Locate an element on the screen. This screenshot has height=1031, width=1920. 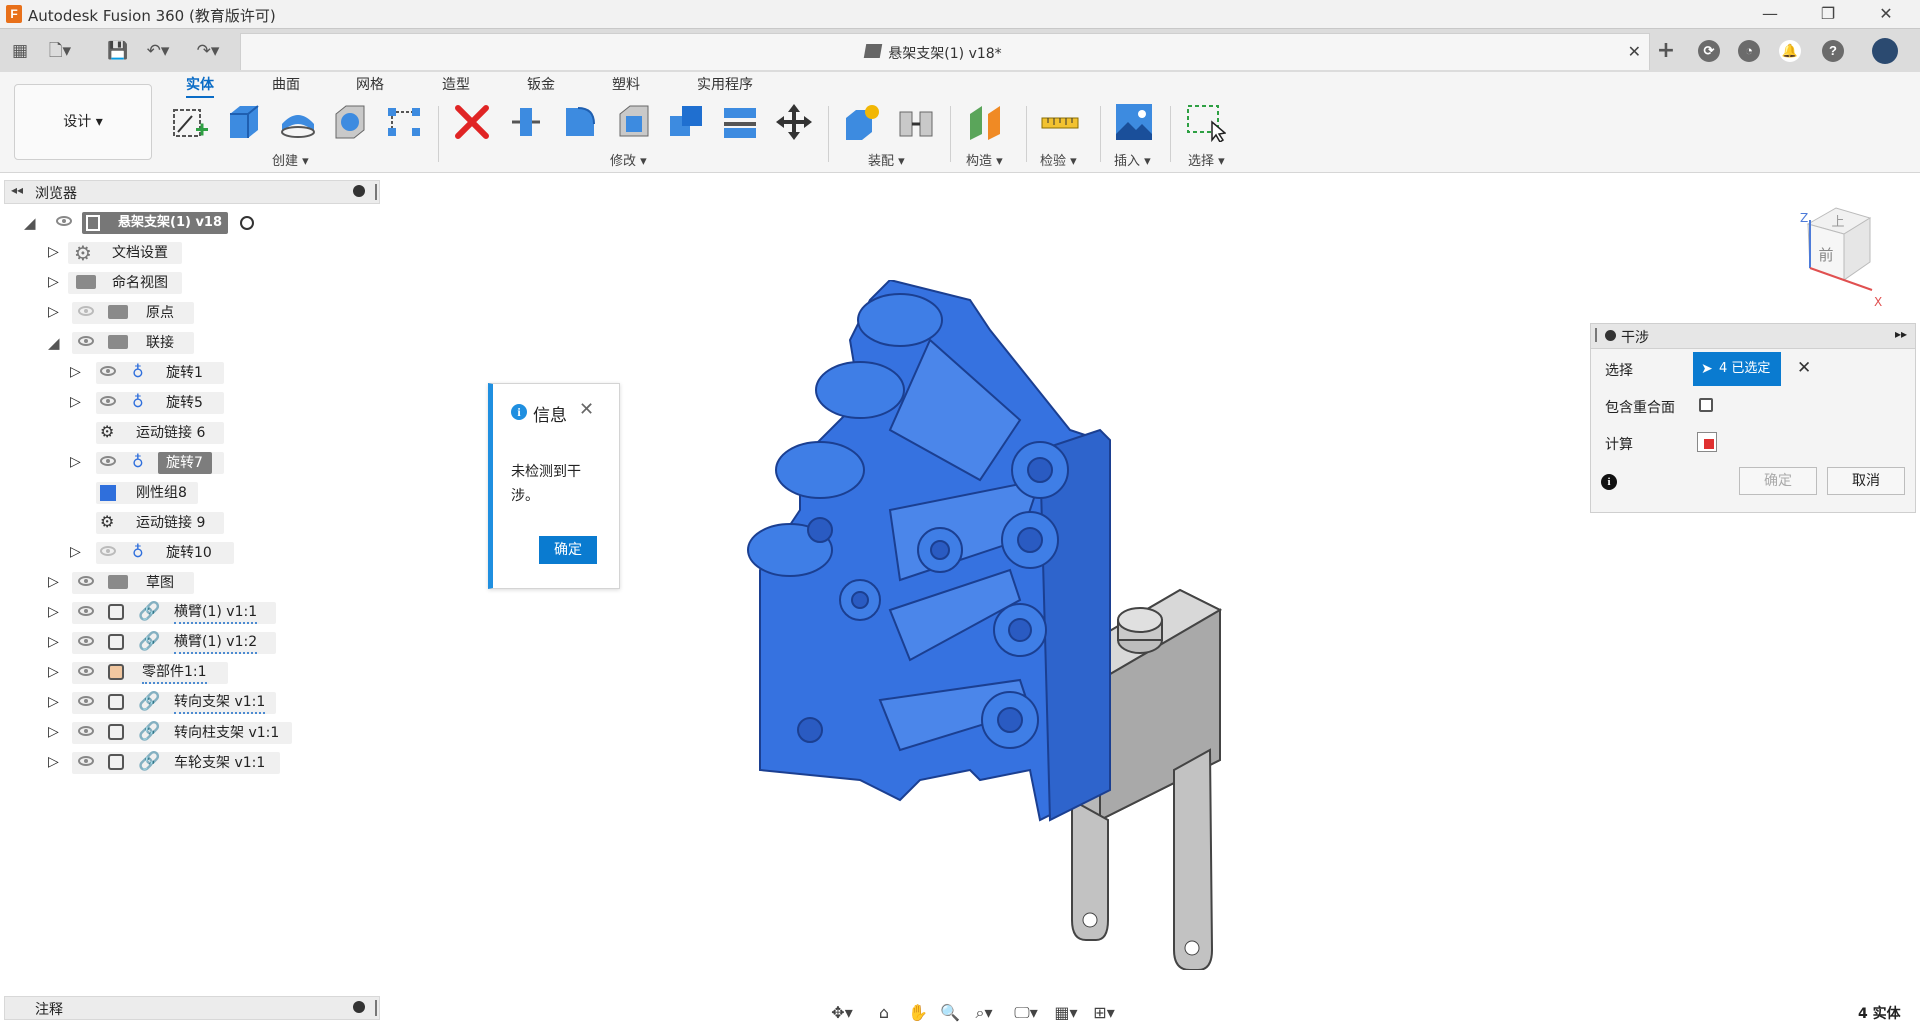
grid-snaps-icon: ▦▾ is located at coordinates (1066, 1013).